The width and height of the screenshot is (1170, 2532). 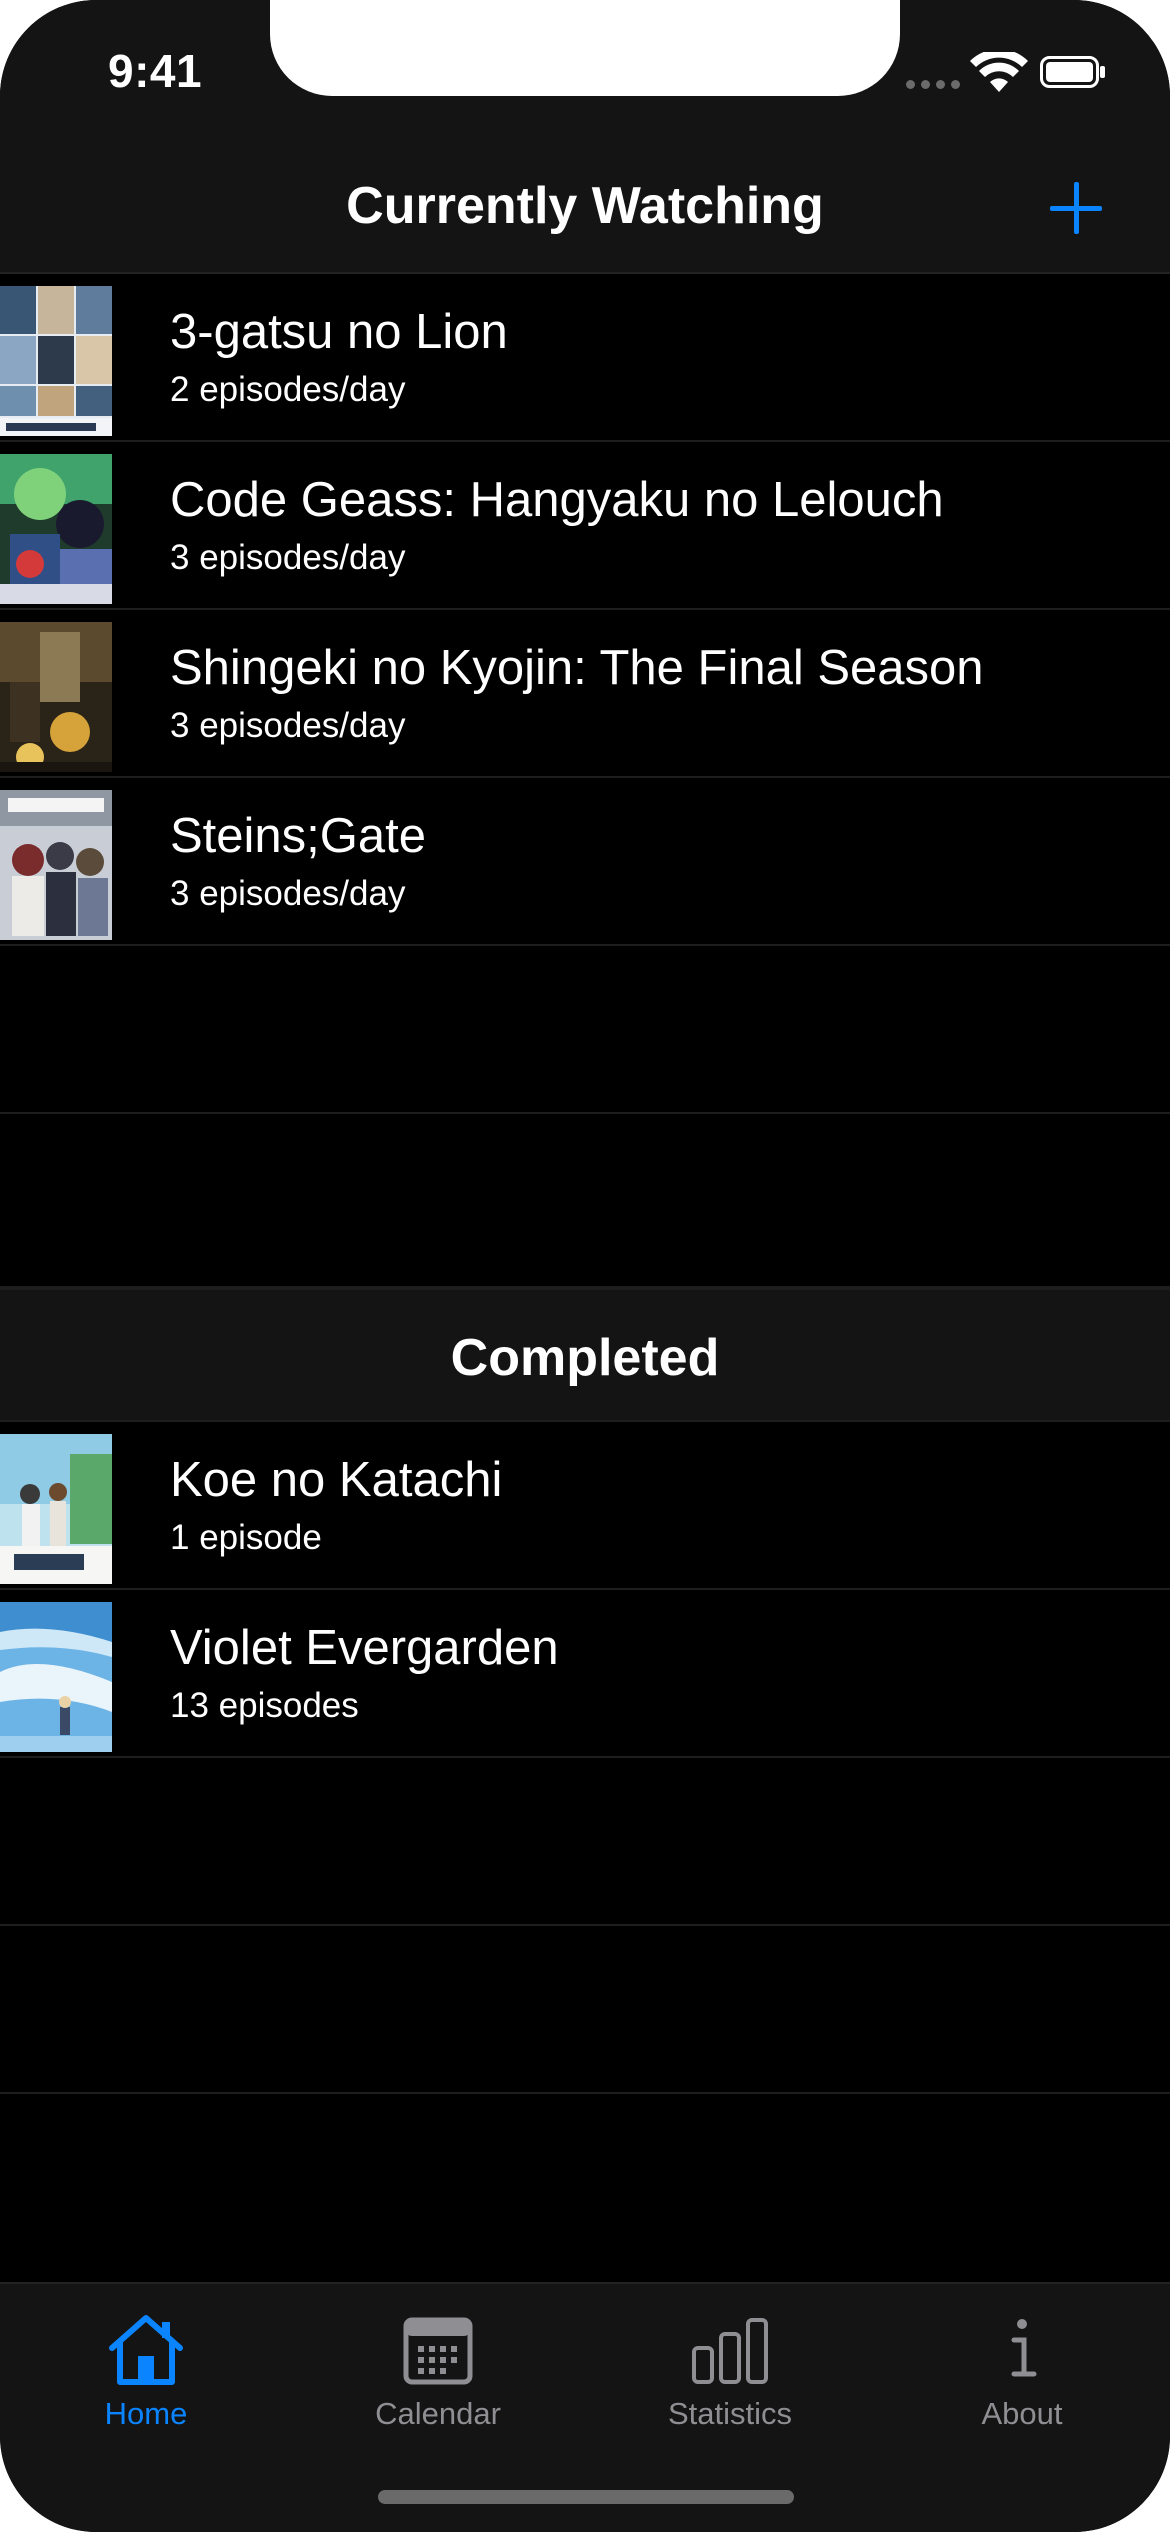 What do you see at coordinates (288, 389) in the screenshot?
I see `episode-rate: 2 episodes/day` at bounding box center [288, 389].